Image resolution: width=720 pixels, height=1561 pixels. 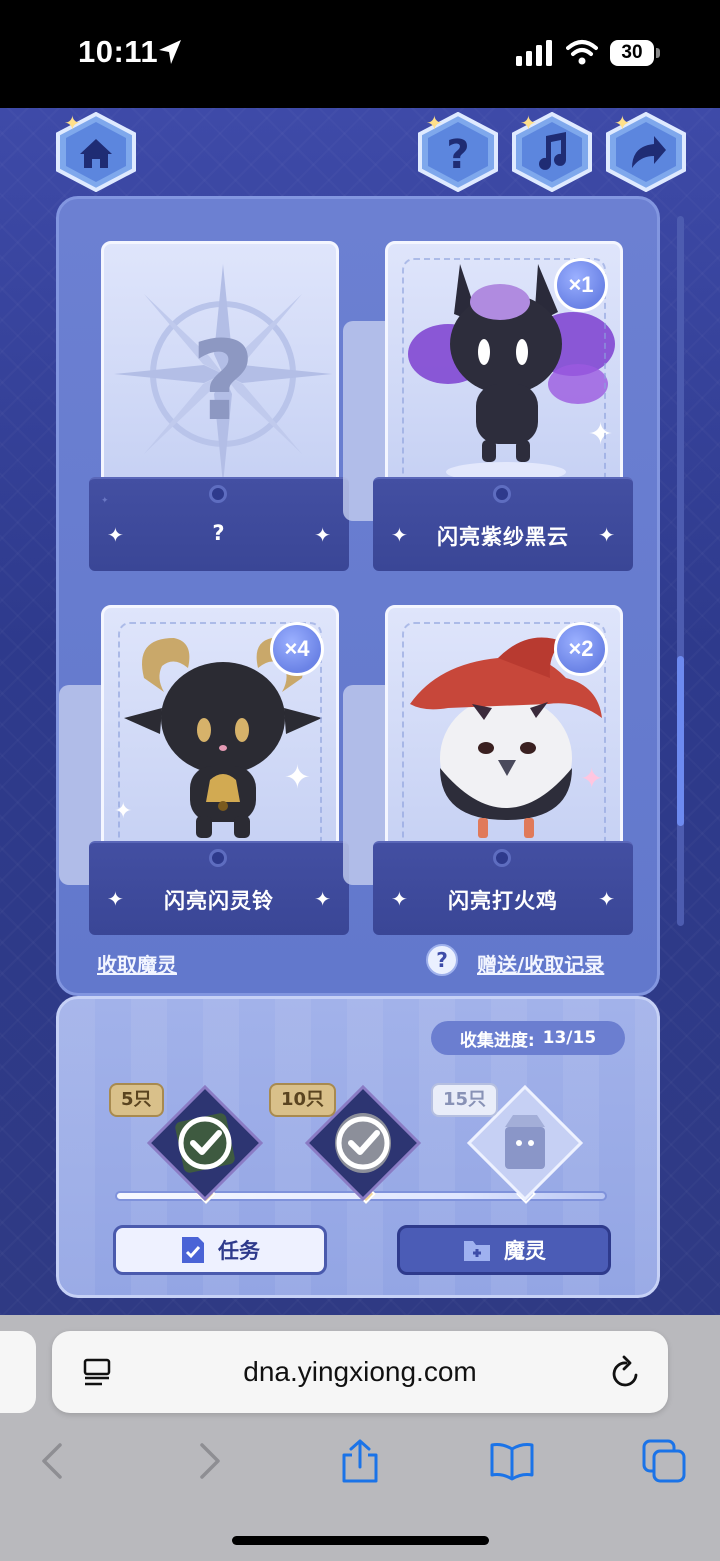 What do you see at coordinates (239, 1251) in the screenshot?
I see `task-tab-label: 任务` at bounding box center [239, 1251].